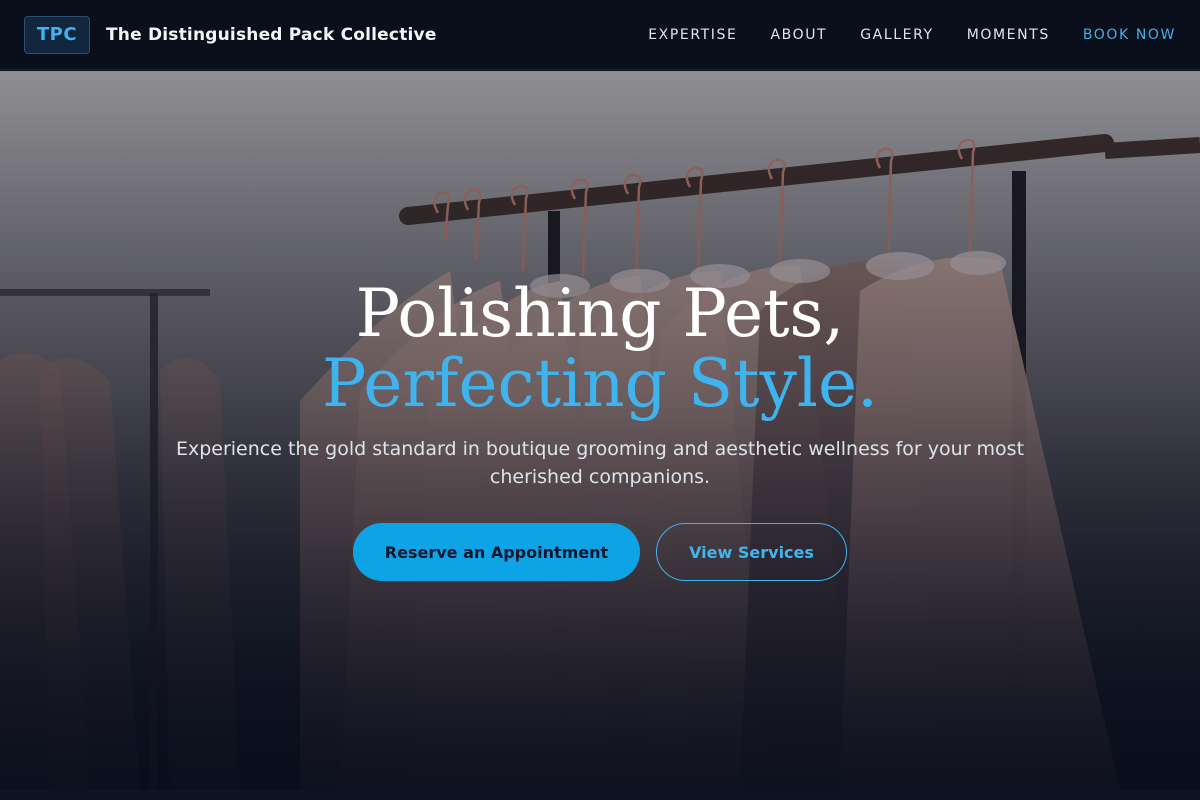 The width and height of the screenshot is (1200, 800). What do you see at coordinates (600, 383) in the screenshot?
I see `headline-accent: Perfecting Style.` at bounding box center [600, 383].